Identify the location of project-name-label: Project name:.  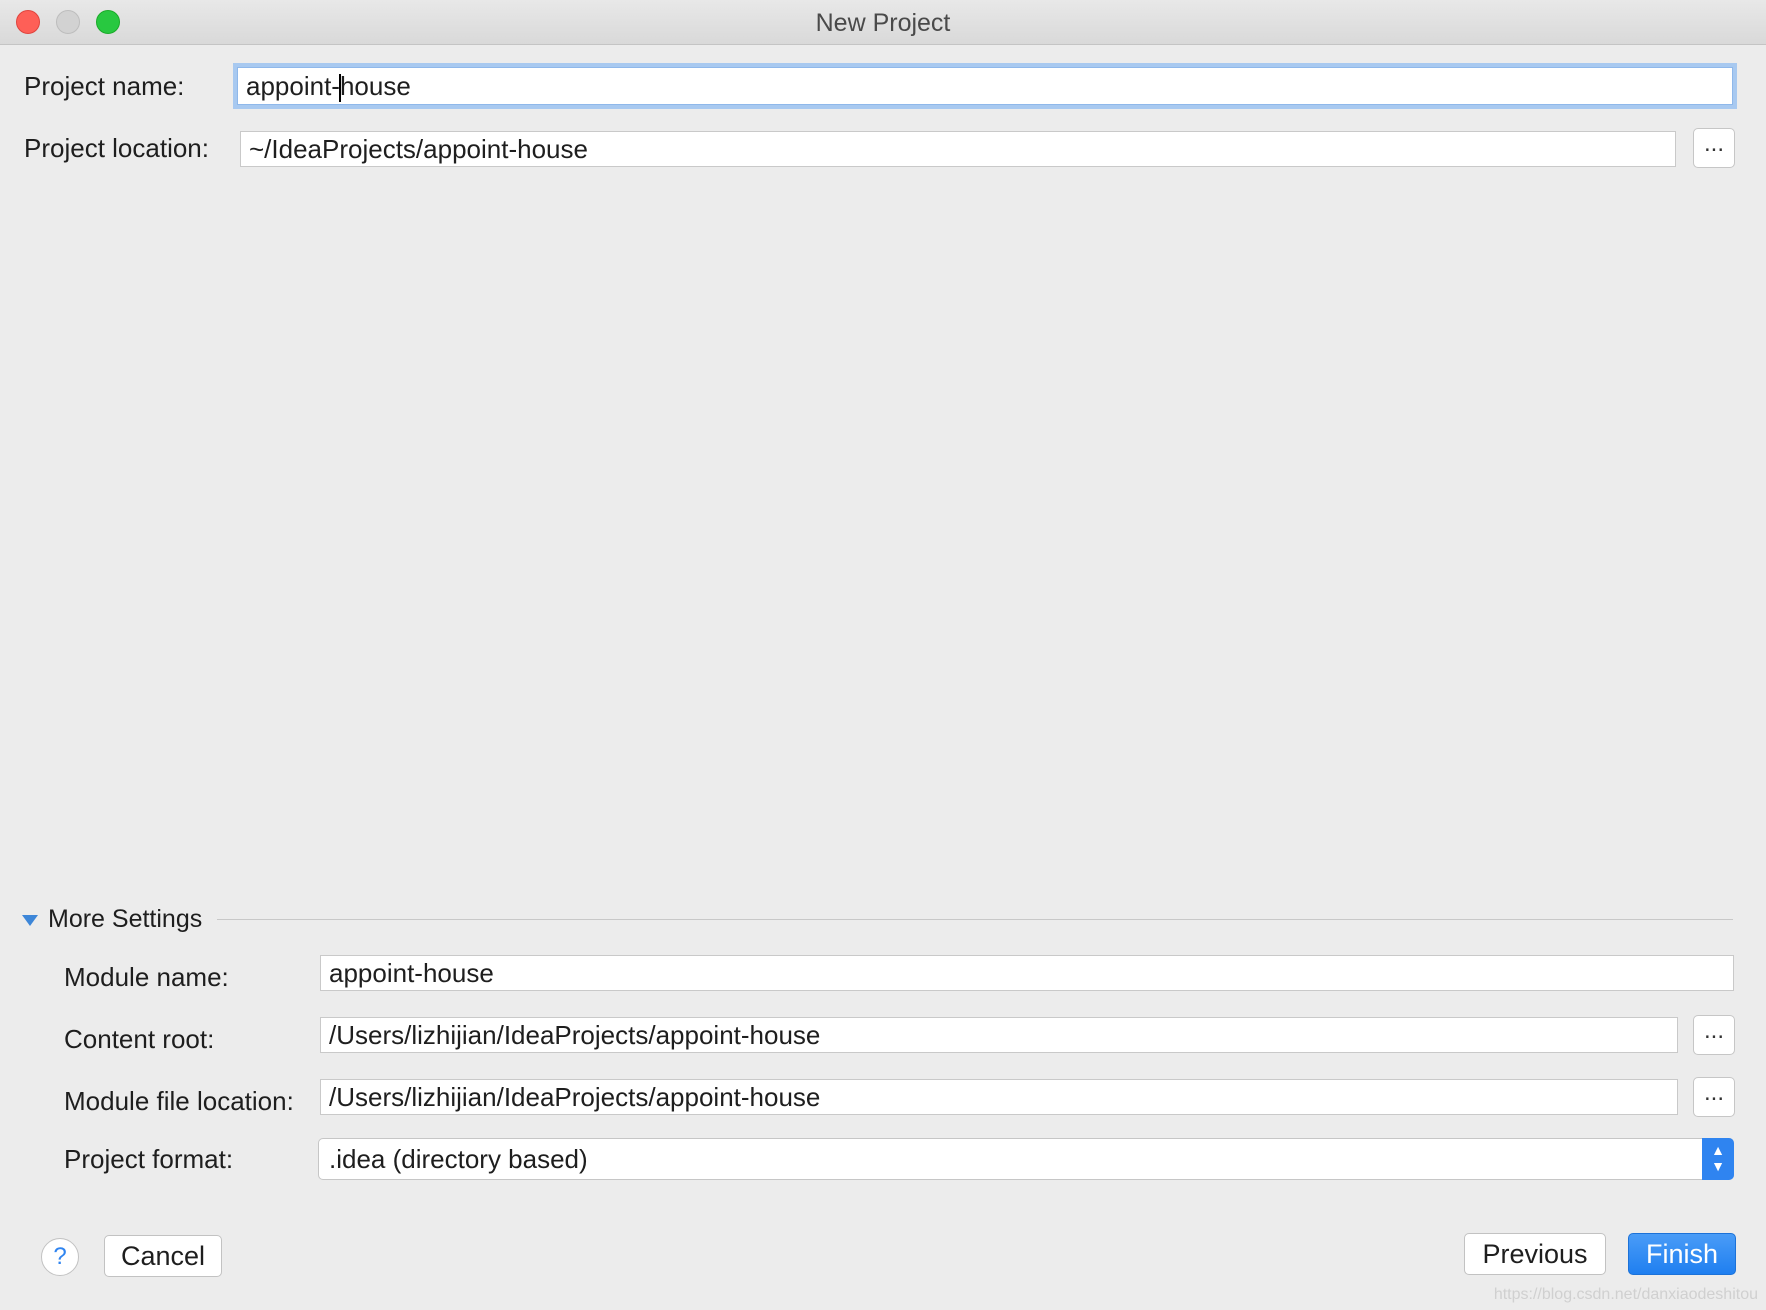
(104, 86).